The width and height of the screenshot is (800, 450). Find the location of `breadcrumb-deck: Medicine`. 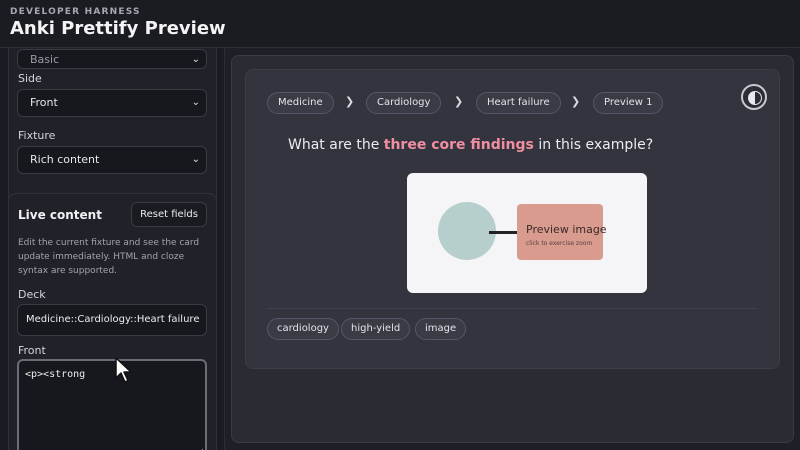

breadcrumb-deck: Medicine is located at coordinates (300, 103).